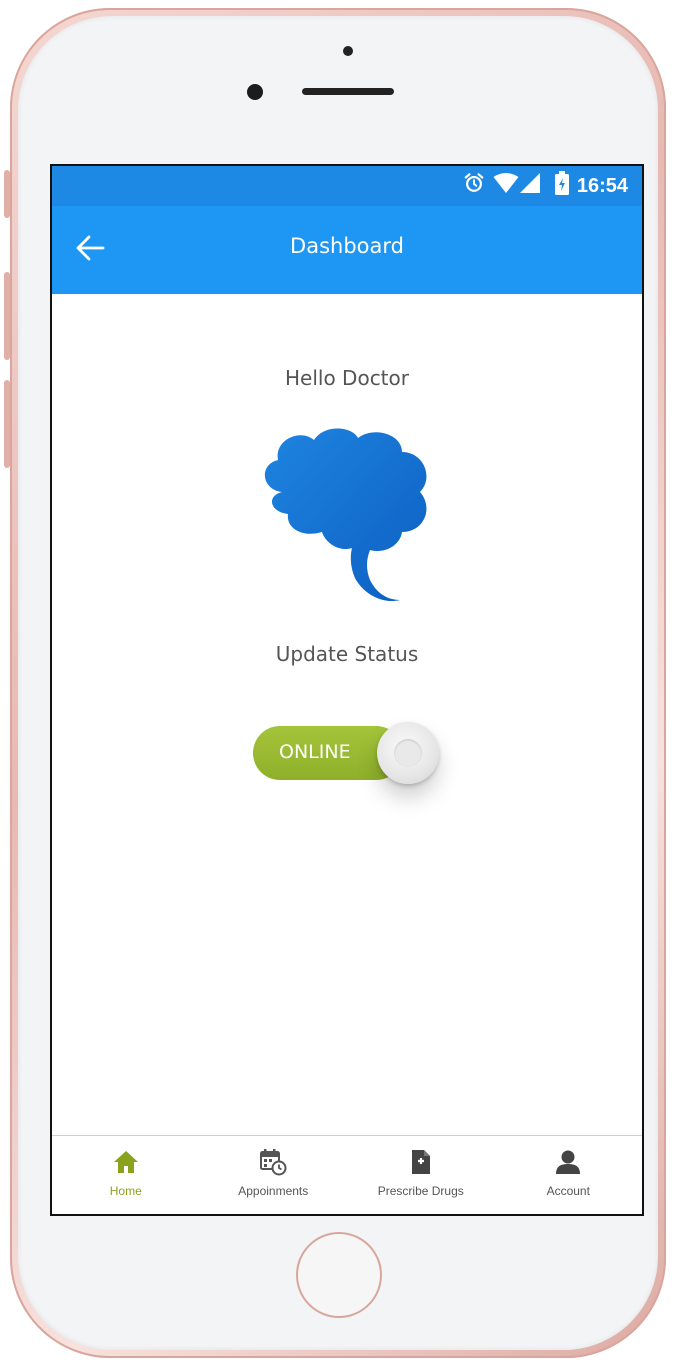  What do you see at coordinates (125, 1191) in the screenshot?
I see `nav-label-home: Home` at bounding box center [125, 1191].